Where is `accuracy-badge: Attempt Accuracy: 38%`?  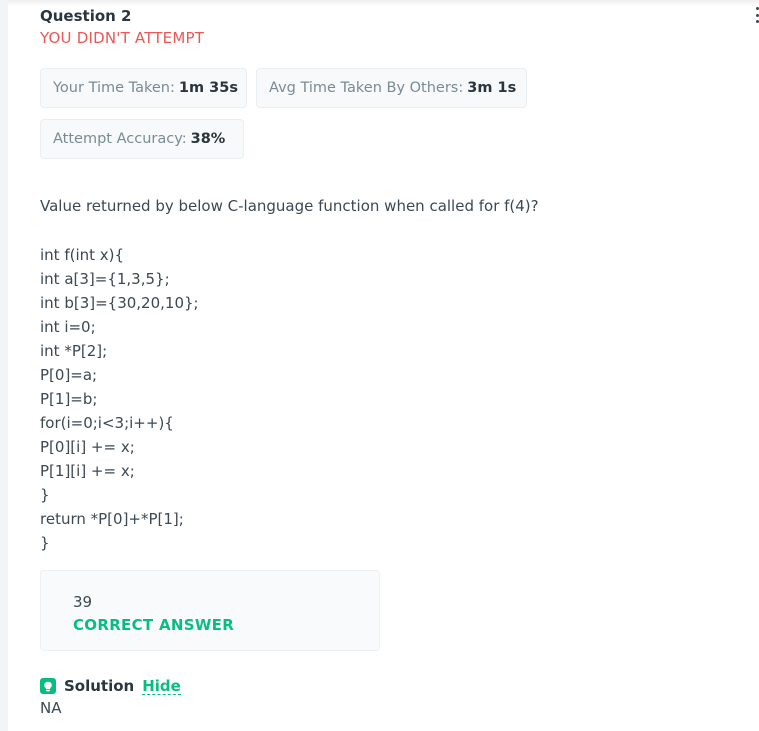 accuracy-badge: Attempt Accuracy: 38% is located at coordinates (142, 139).